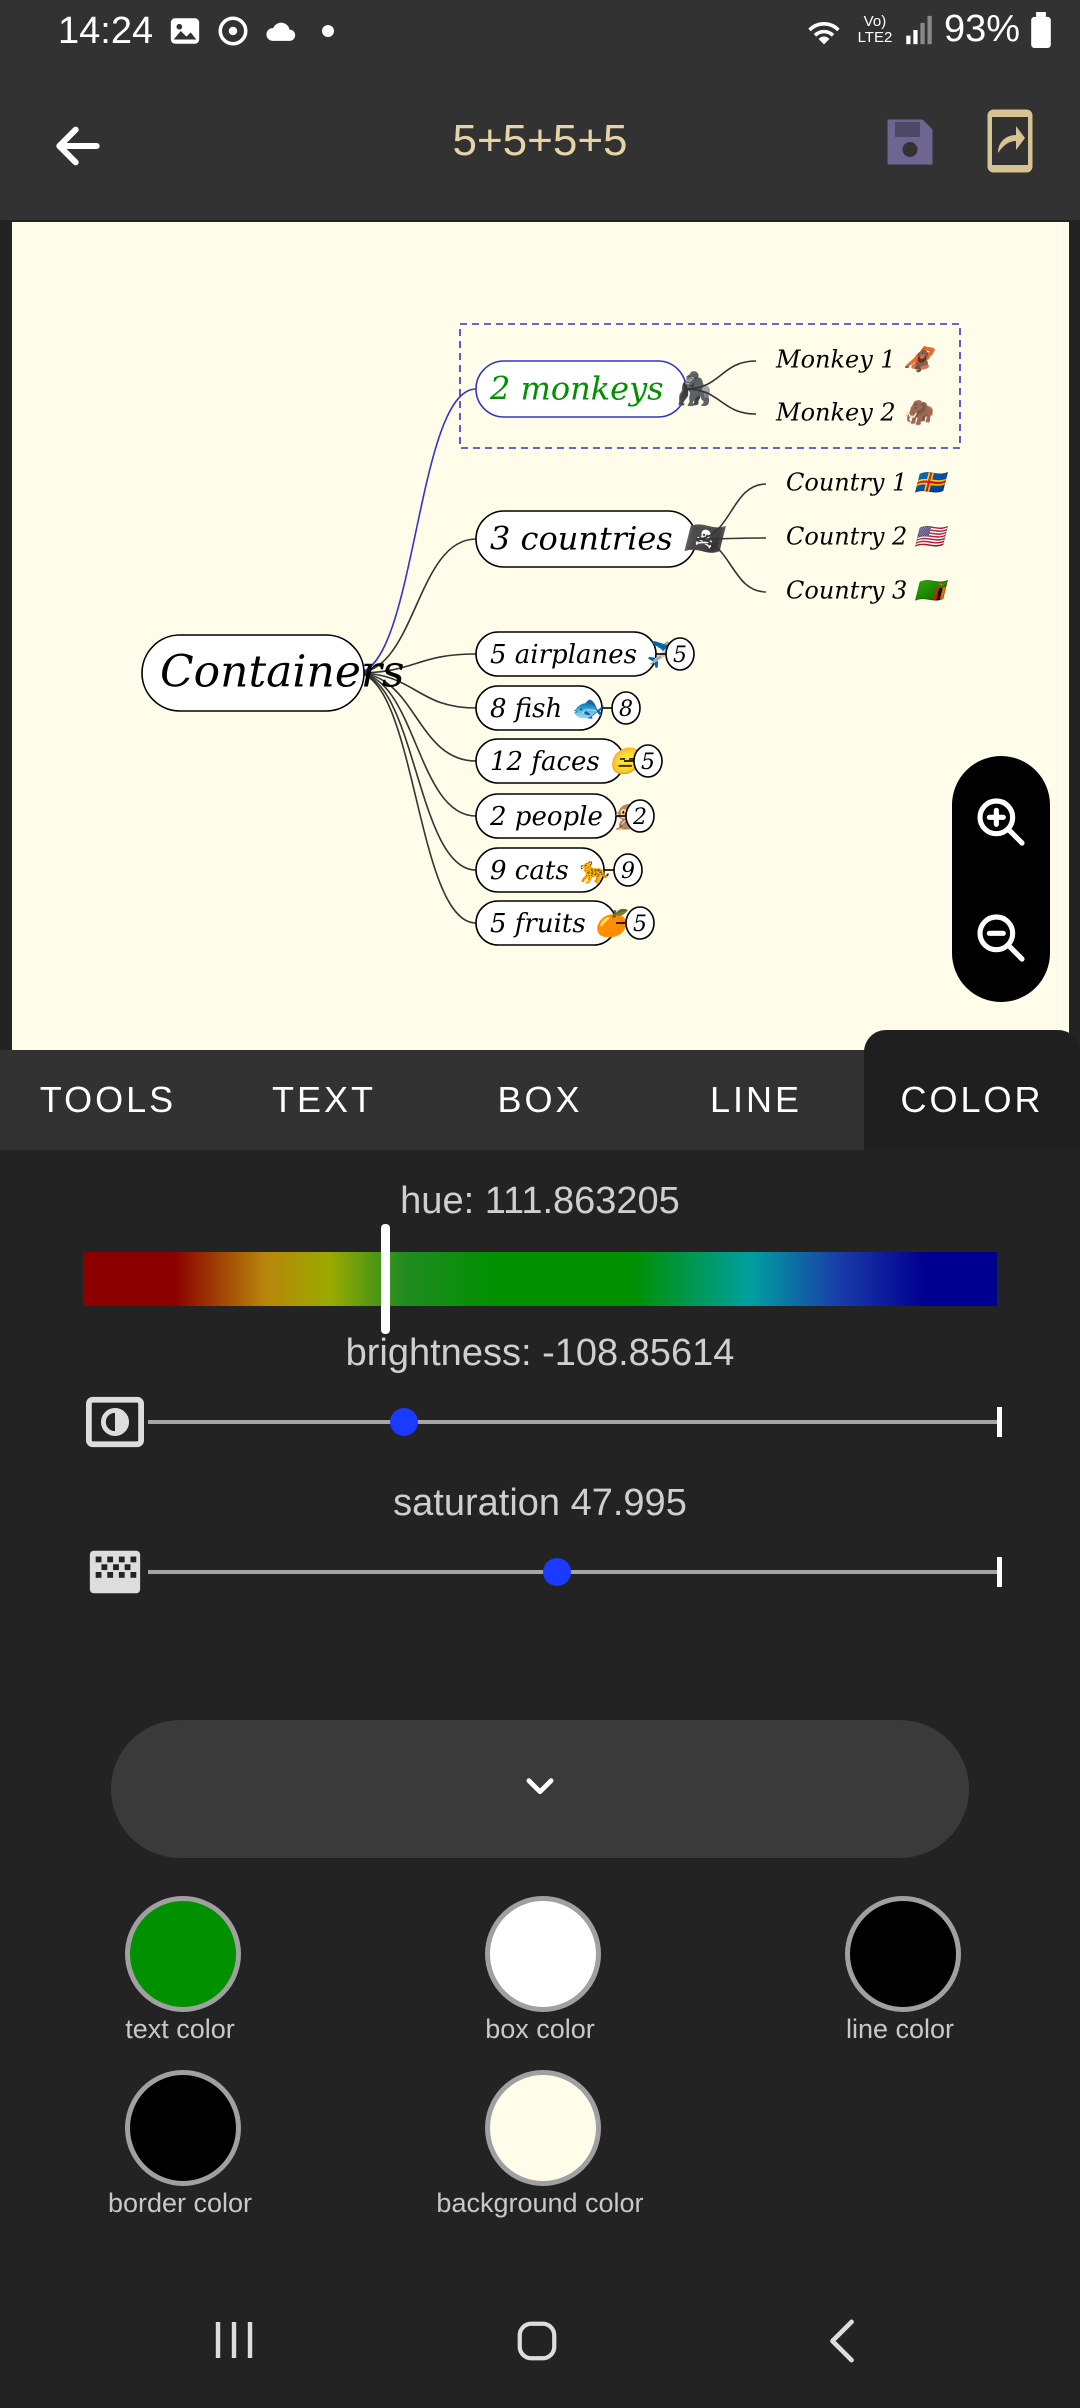  What do you see at coordinates (543, 1954) in the screenshot?
I see `box-color-swatch` at bounding box center [543, 1954].